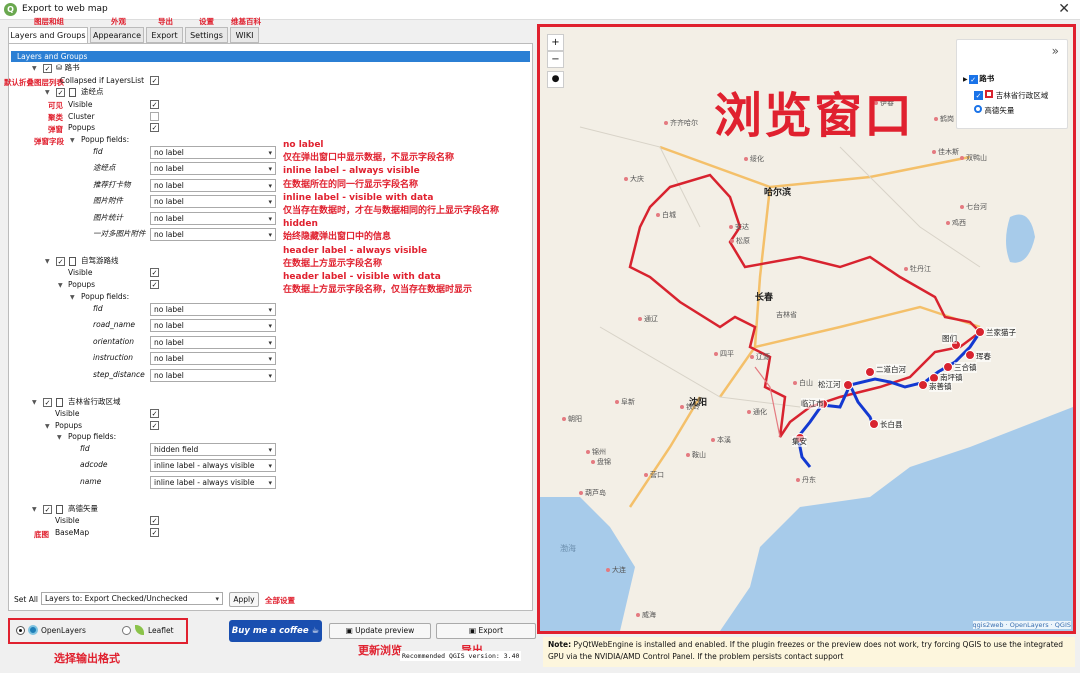  Describe the element at coordinates (91, 481) in the screenshot. I see `field-name-label: name` at that location.